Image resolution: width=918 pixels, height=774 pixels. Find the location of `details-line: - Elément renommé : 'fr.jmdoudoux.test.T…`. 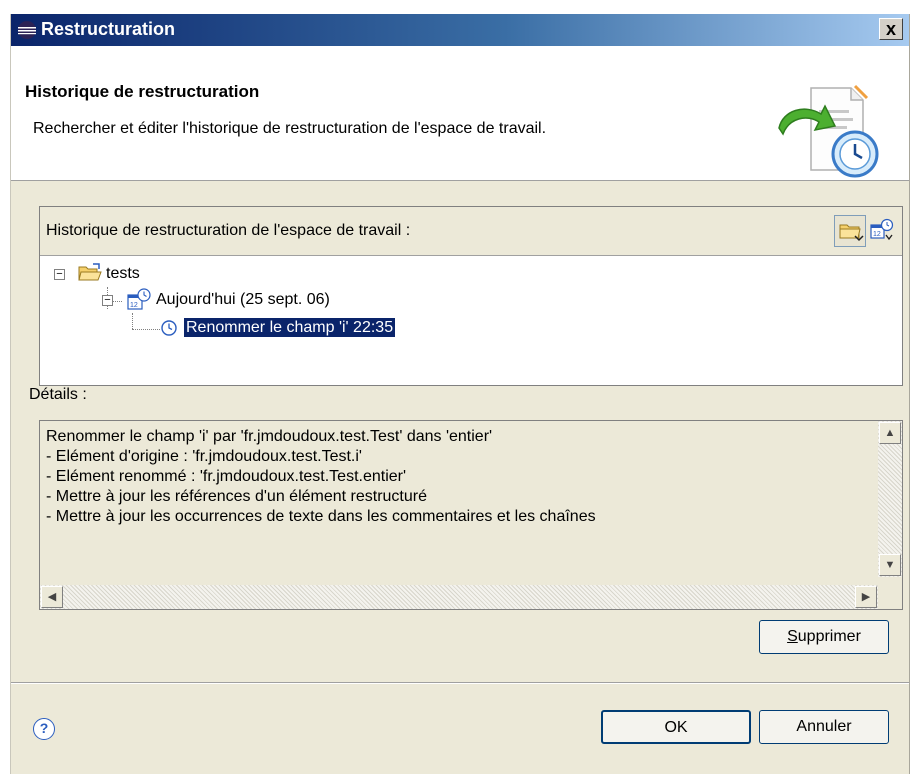

details-line: - Elément renommé : 'fr.jmdoudoux.test.T… is located at coordinates (226, 476).